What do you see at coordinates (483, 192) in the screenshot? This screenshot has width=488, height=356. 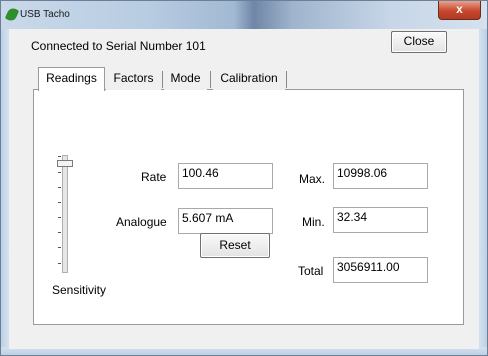 I see `window-frame-right` at bounding box center [483, 192].